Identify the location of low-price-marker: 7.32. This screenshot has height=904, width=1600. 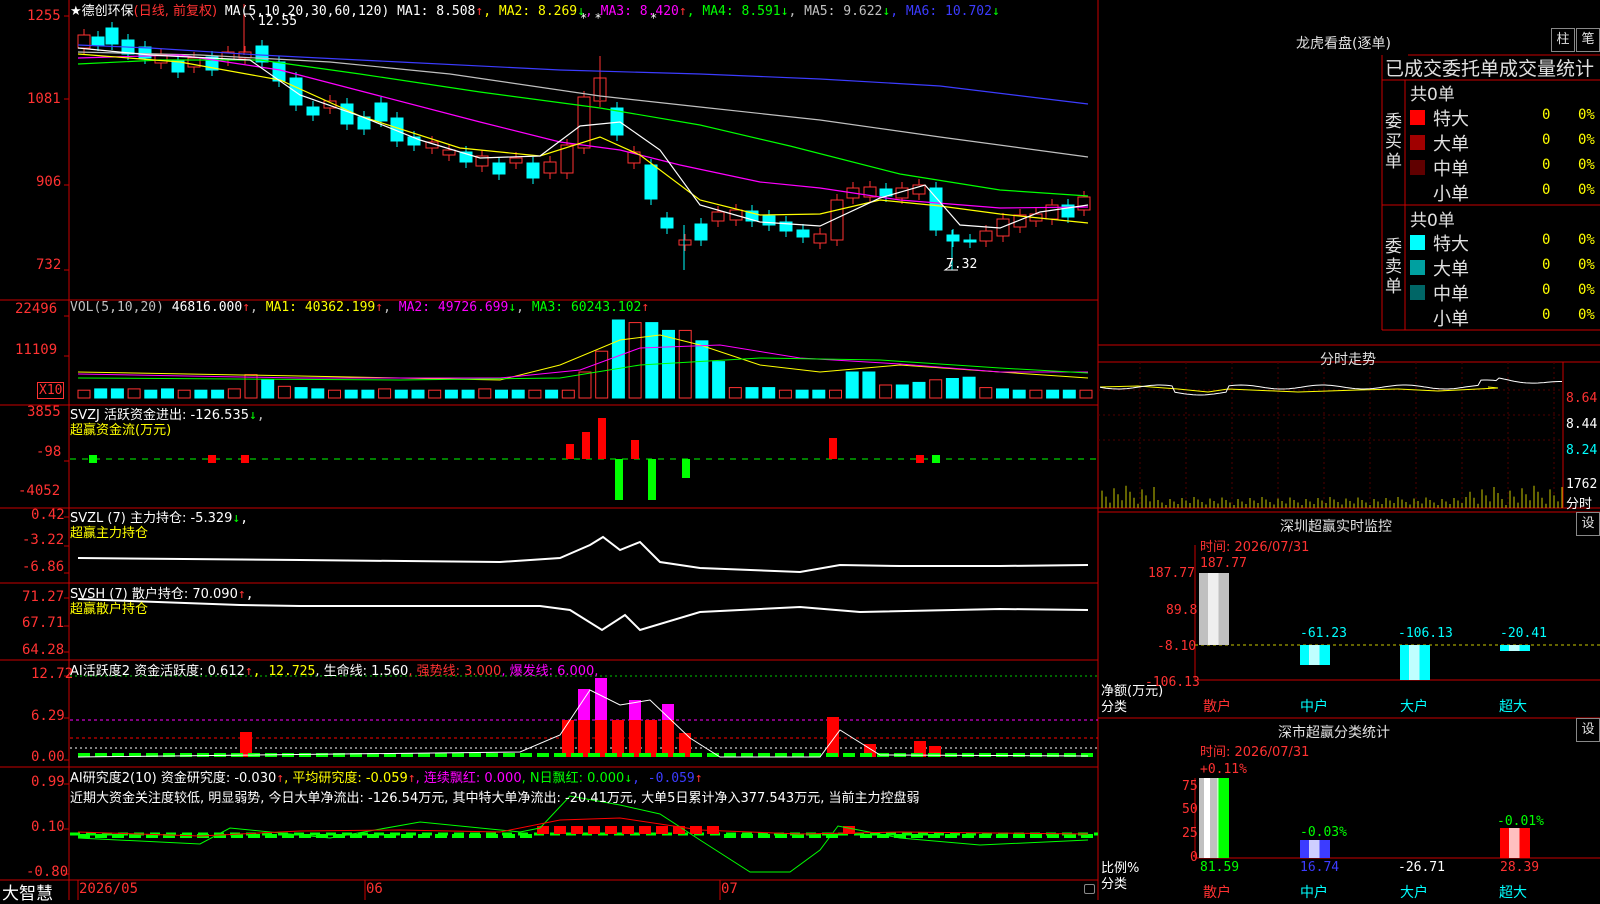
(962, 264).